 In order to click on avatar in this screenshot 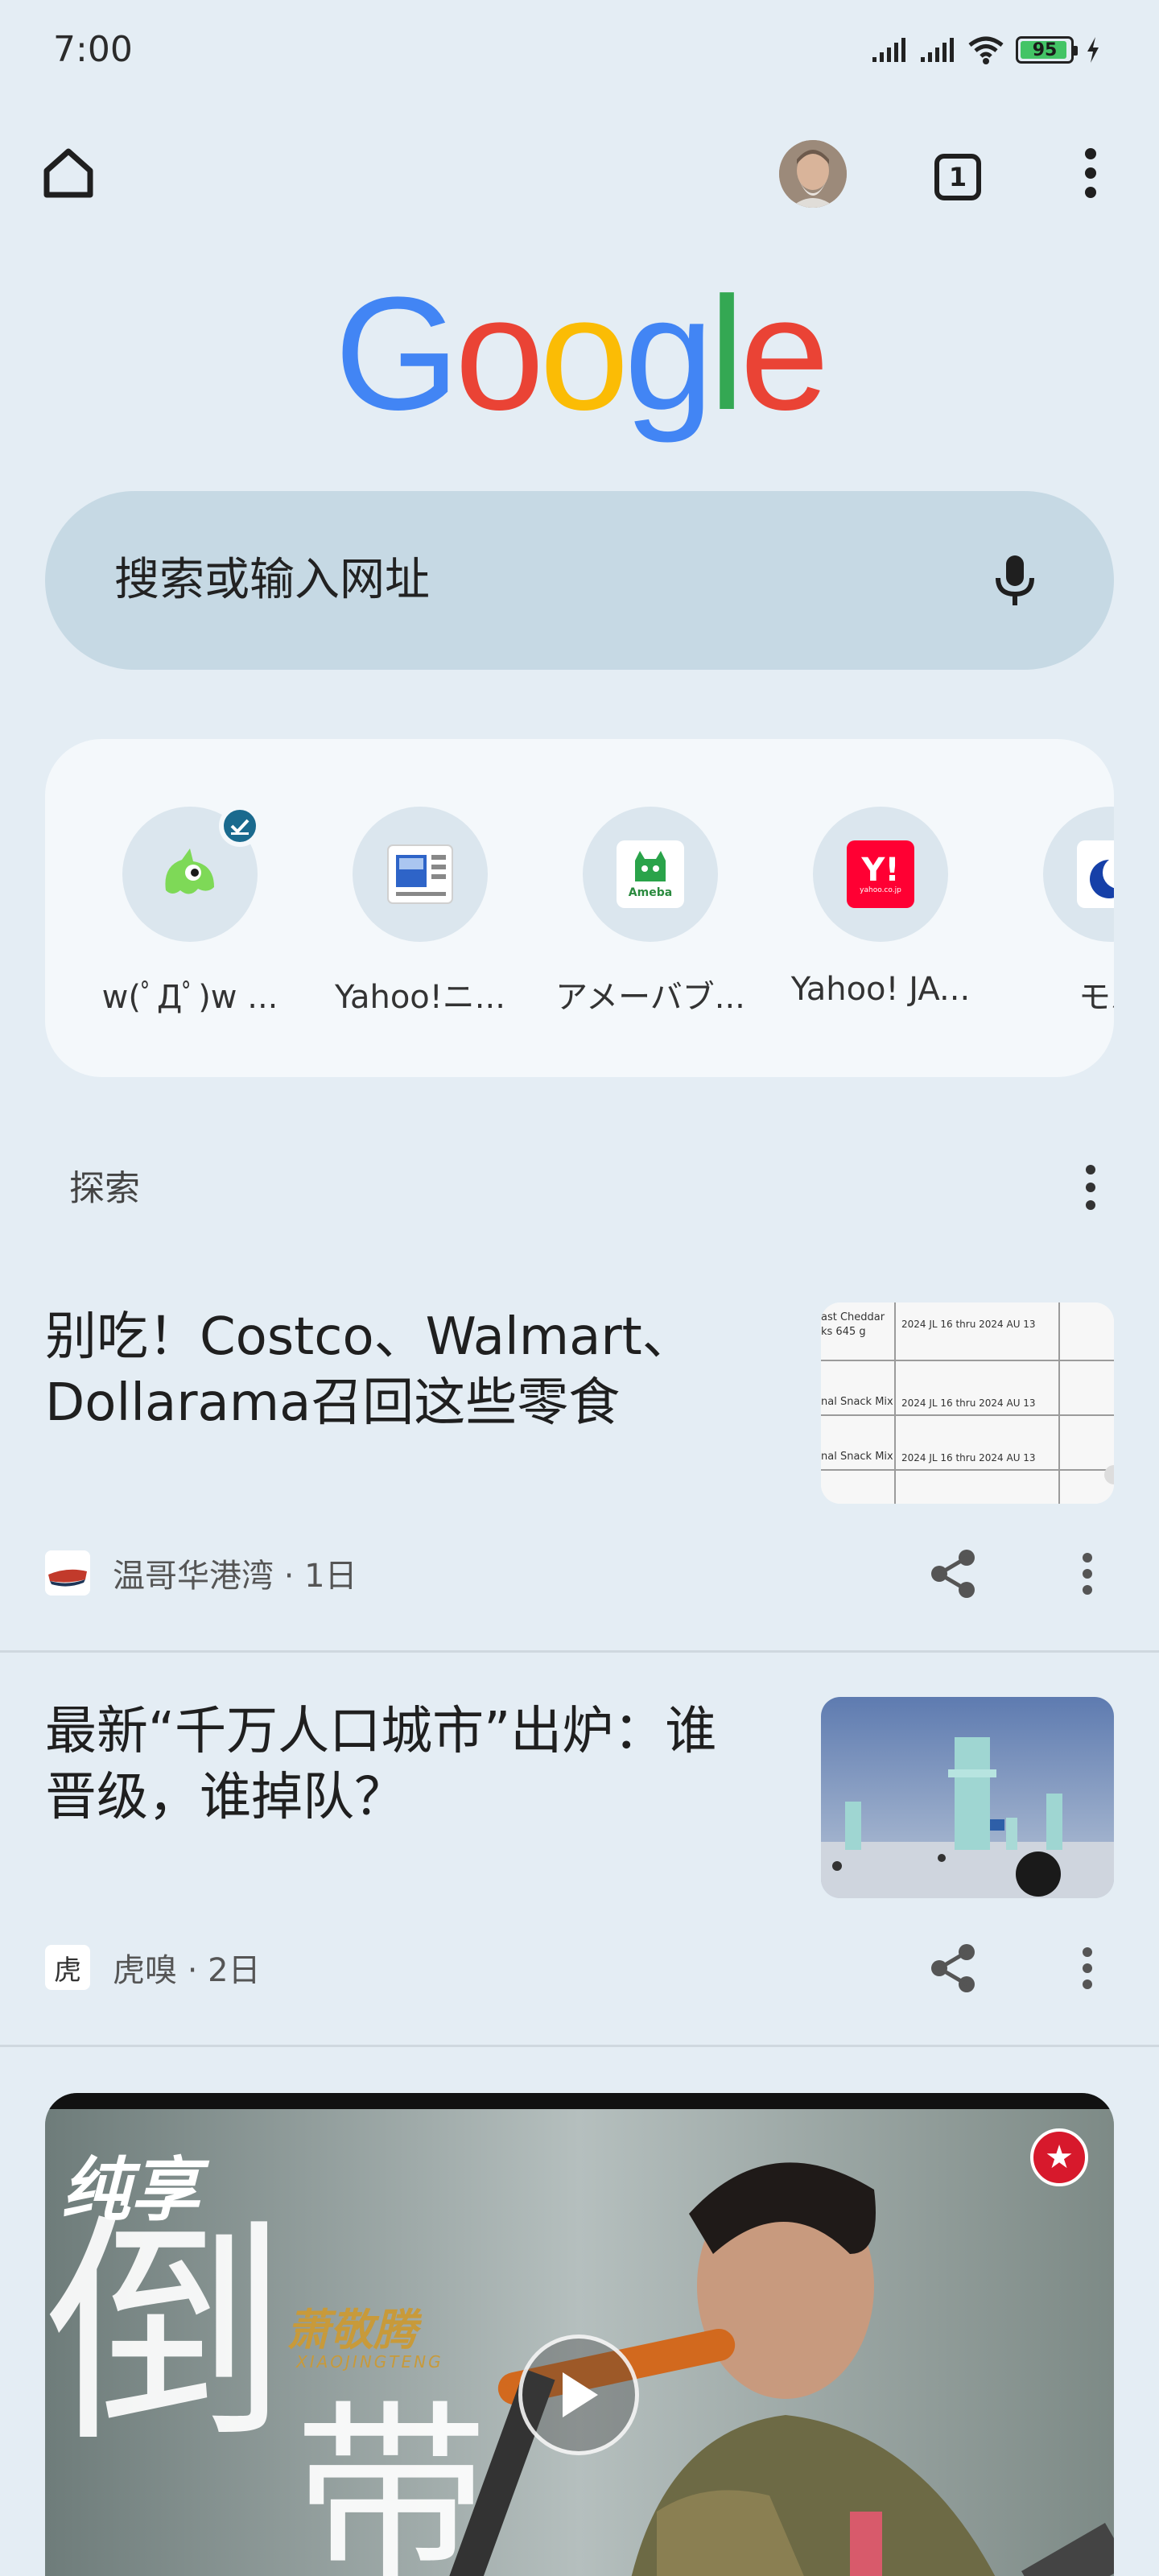, I will do `click(813, 174)`.